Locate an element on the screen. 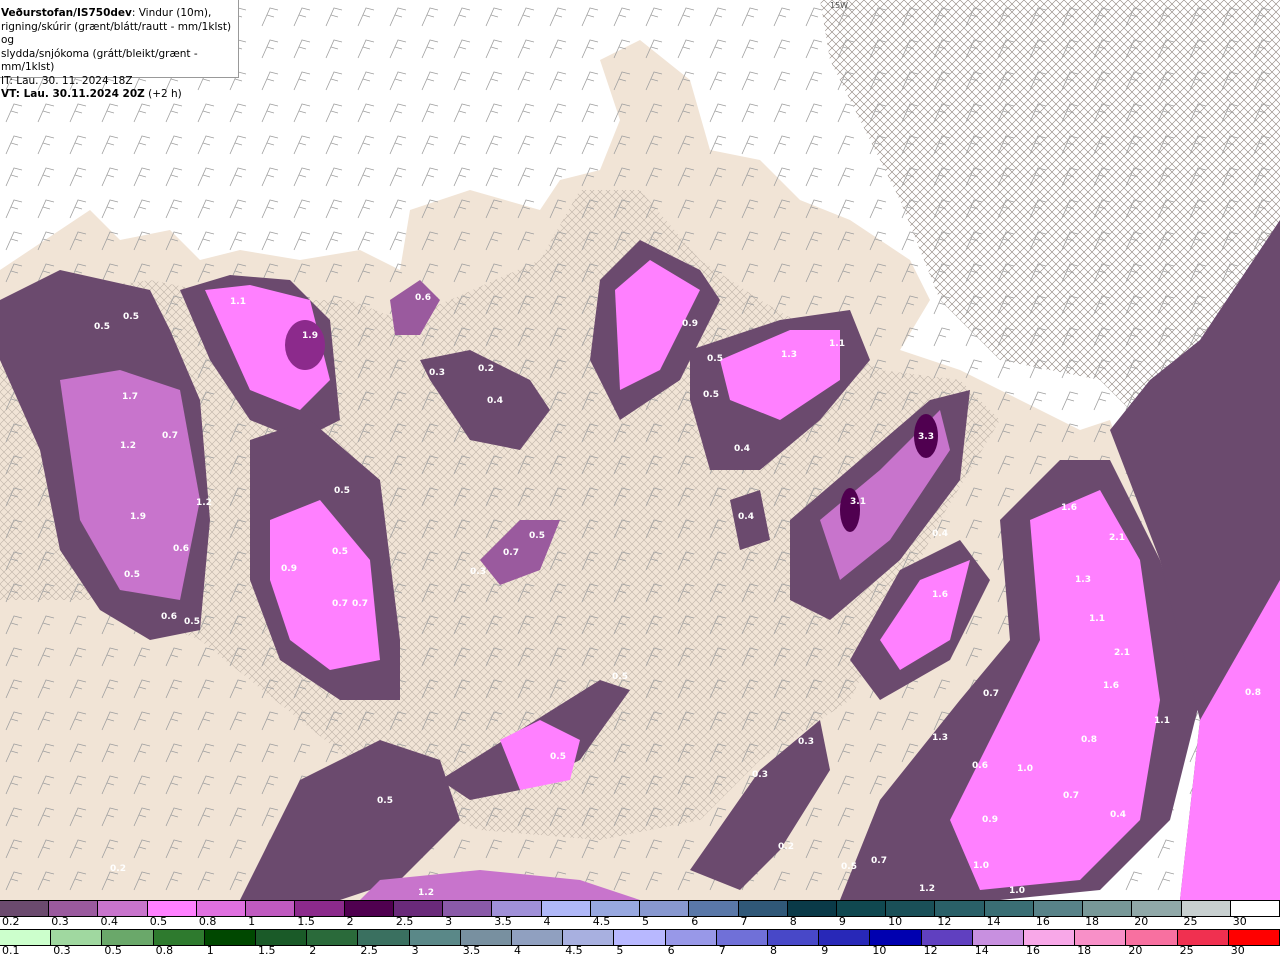 The height and width of the screenshot is (958, 1280). precip-value-label: 1.7 is located at coordinates (130, 397).